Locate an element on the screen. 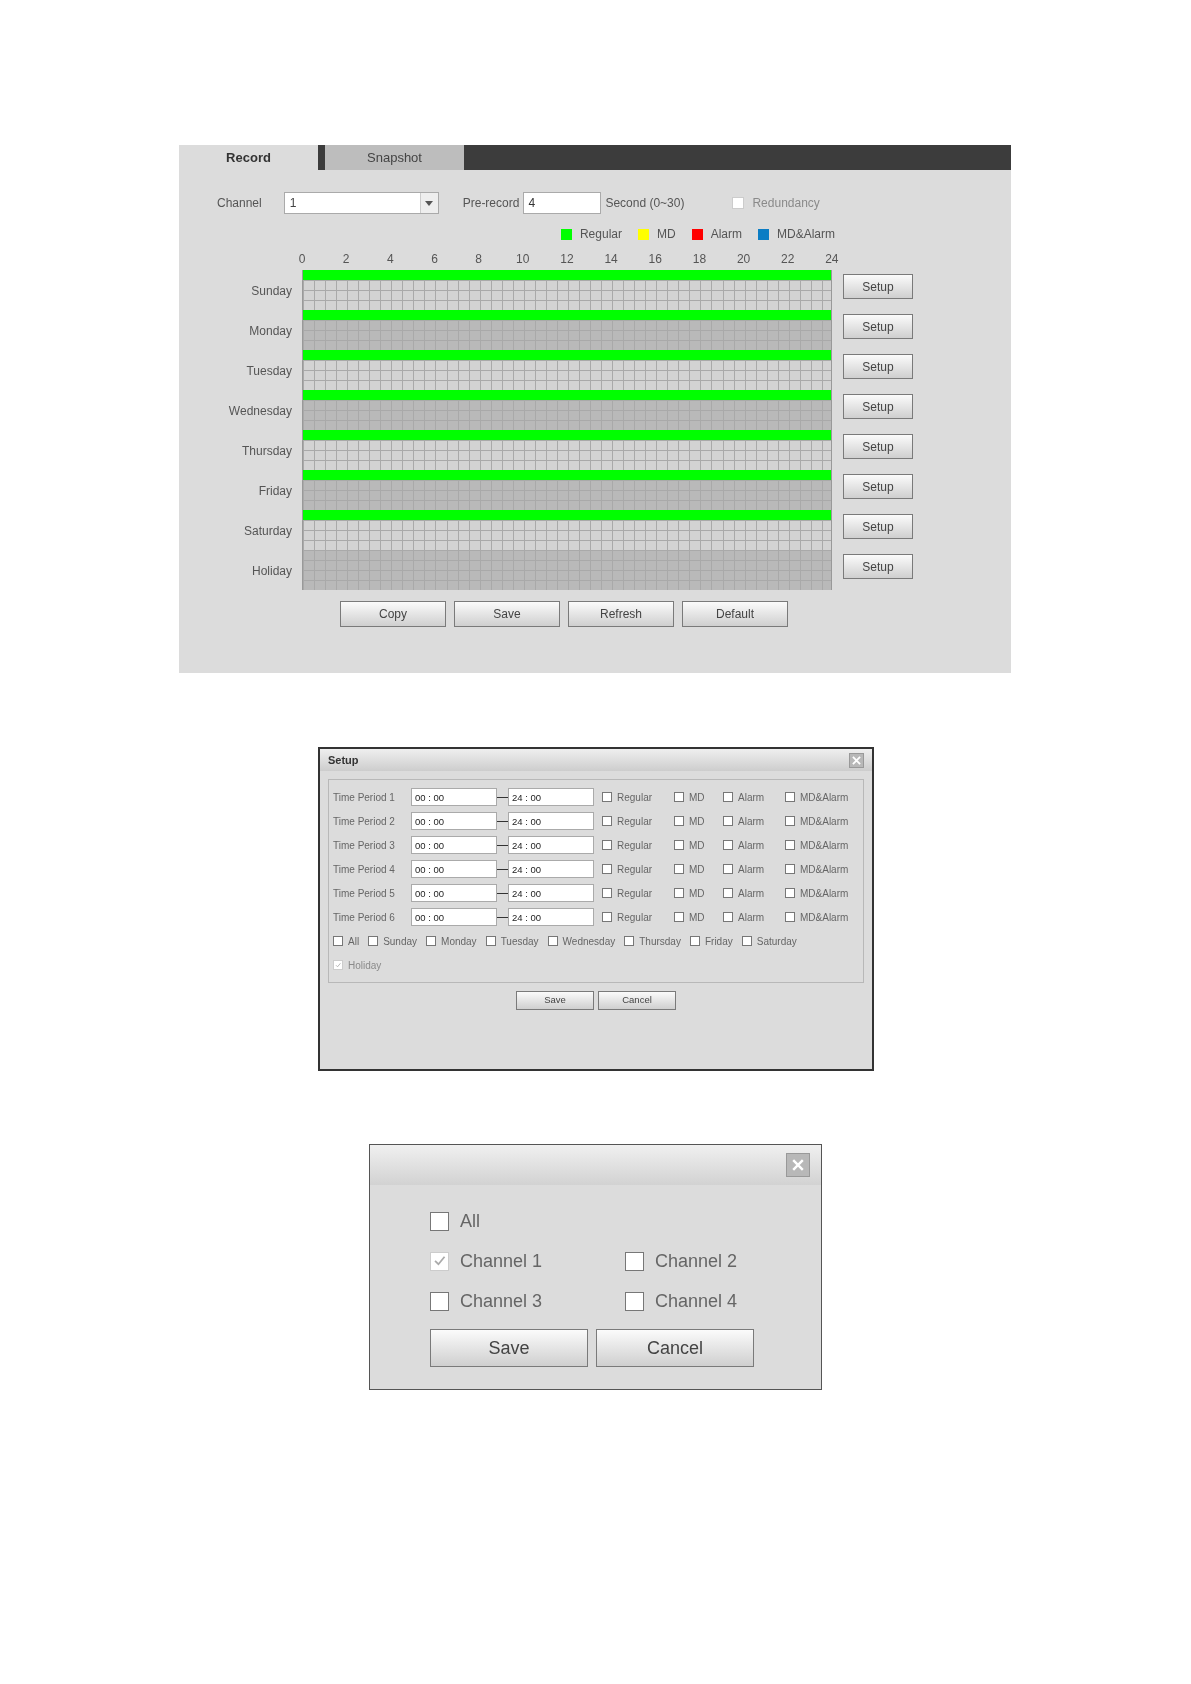  period-label: Time Period 2 is located at coordinates (364, 821).